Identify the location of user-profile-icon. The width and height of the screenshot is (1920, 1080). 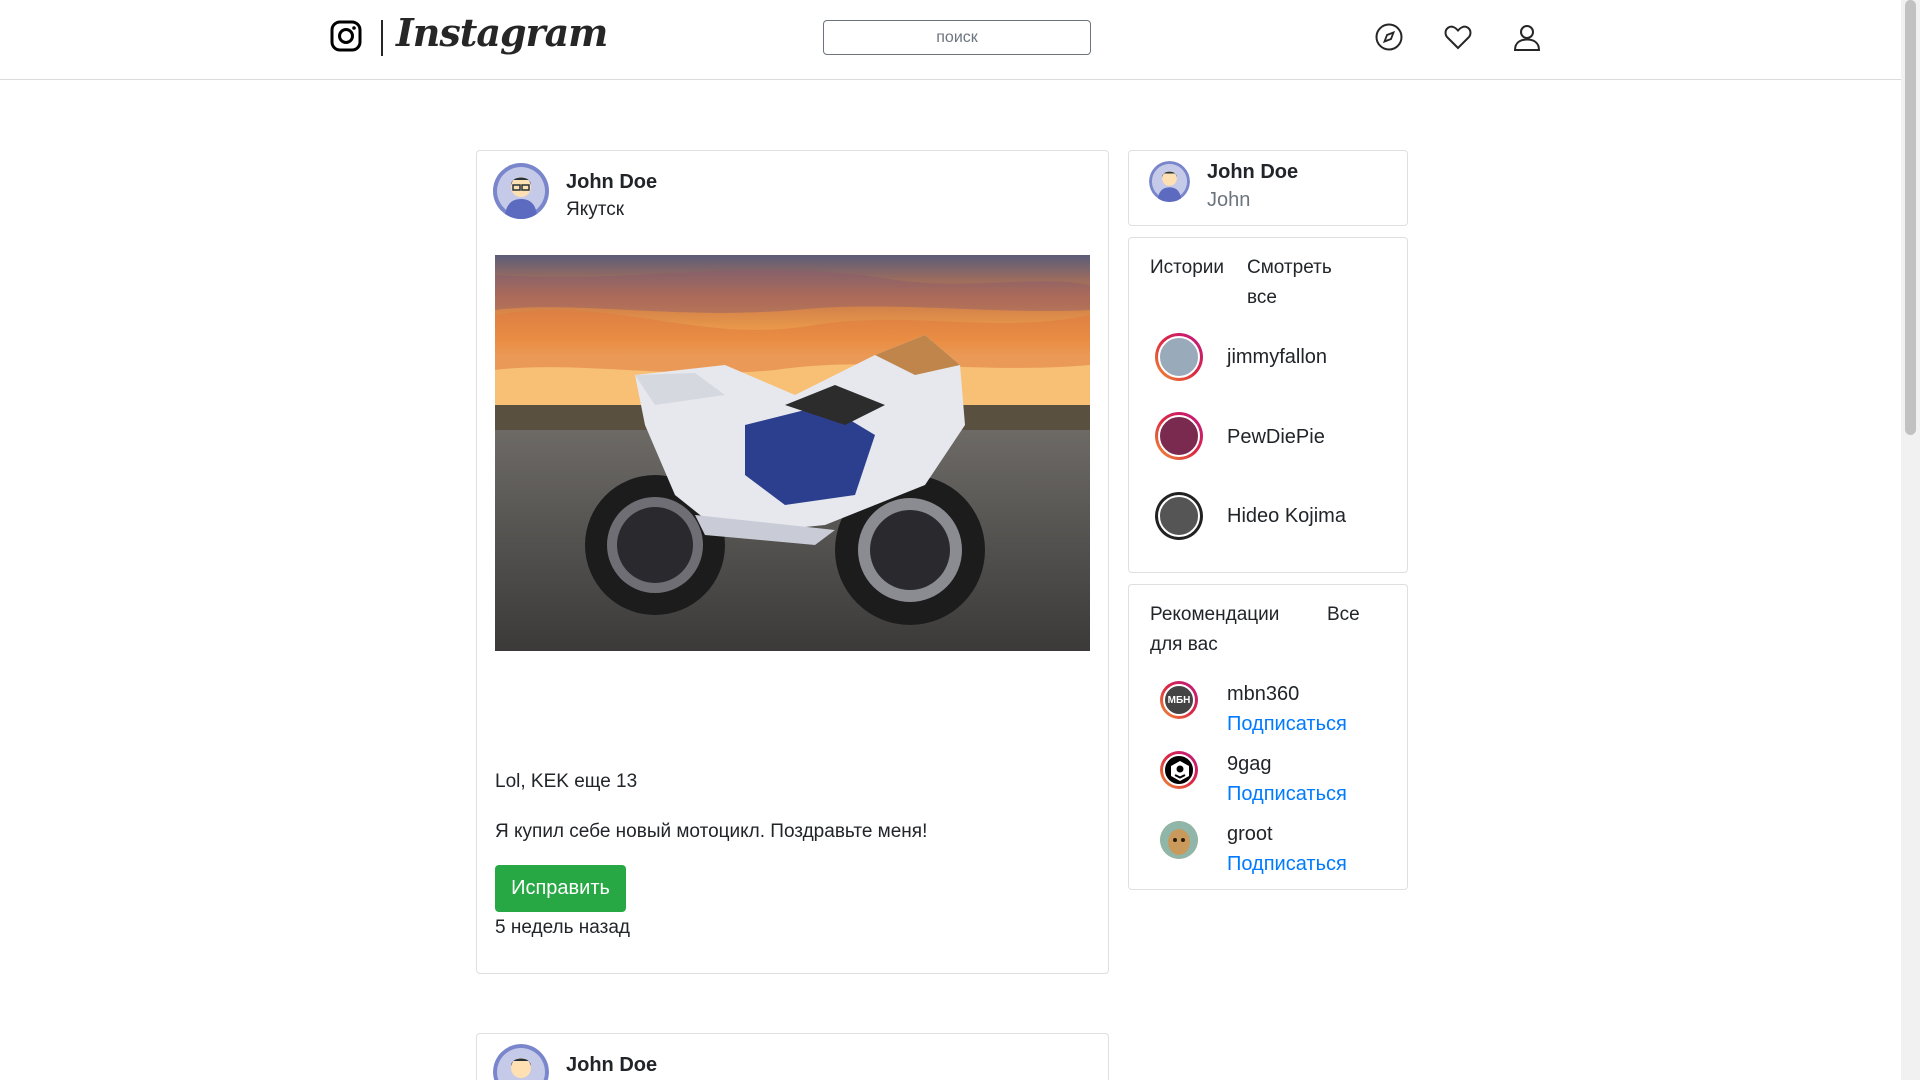
(1527, 37).